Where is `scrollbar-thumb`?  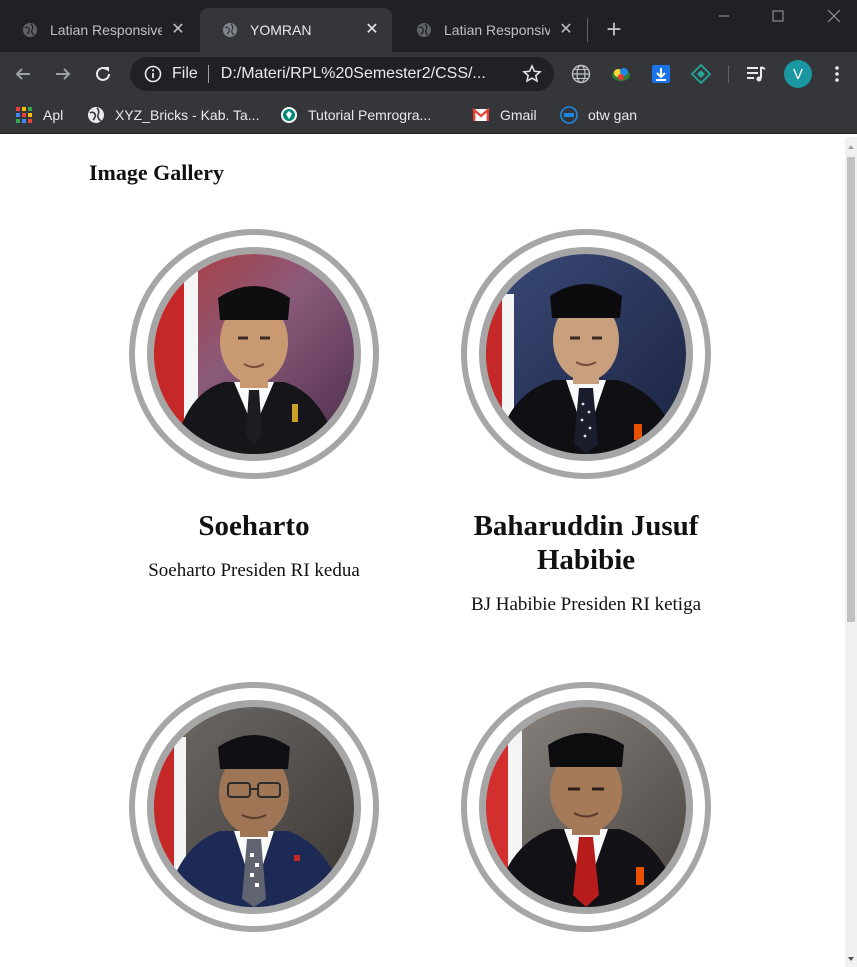 scrollbar-thumb is located at coordinates (851, 389).